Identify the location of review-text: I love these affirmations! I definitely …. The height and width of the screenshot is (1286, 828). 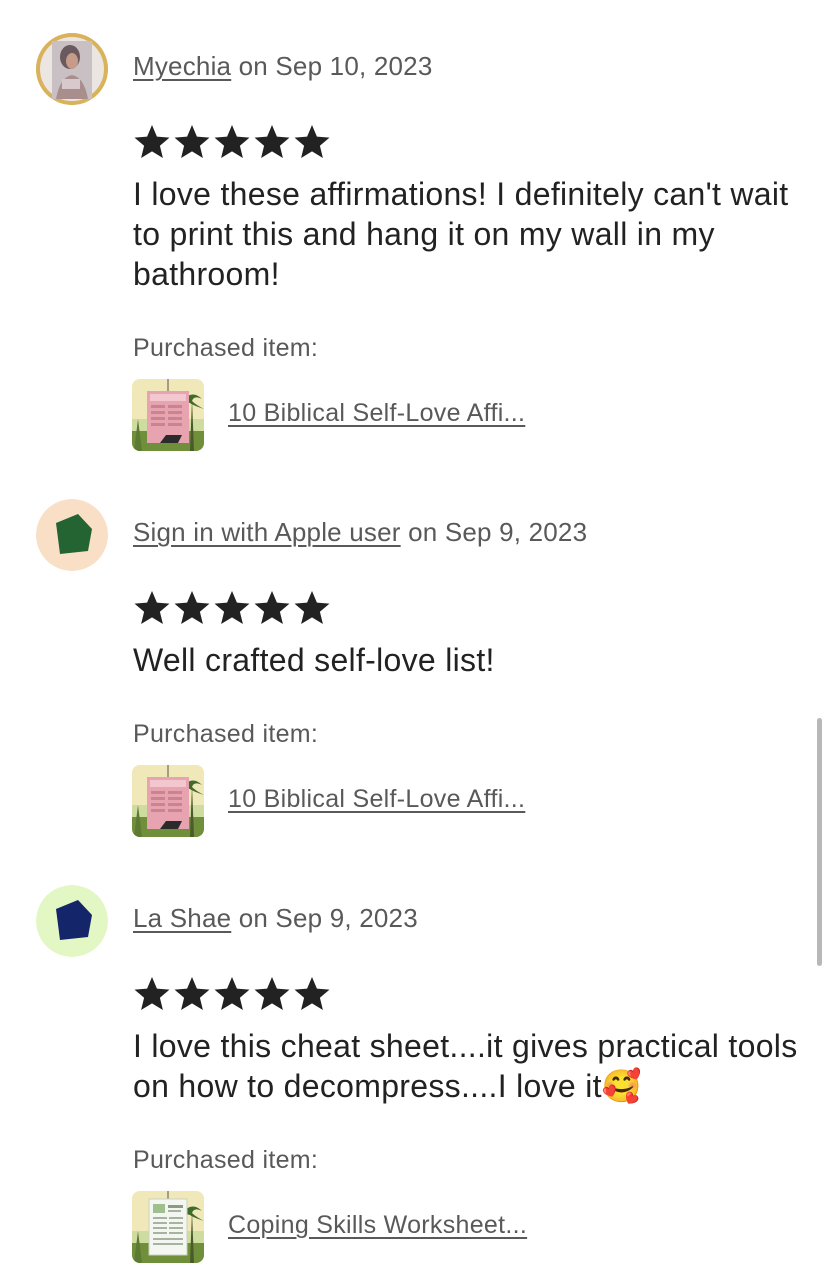
(461, 234).